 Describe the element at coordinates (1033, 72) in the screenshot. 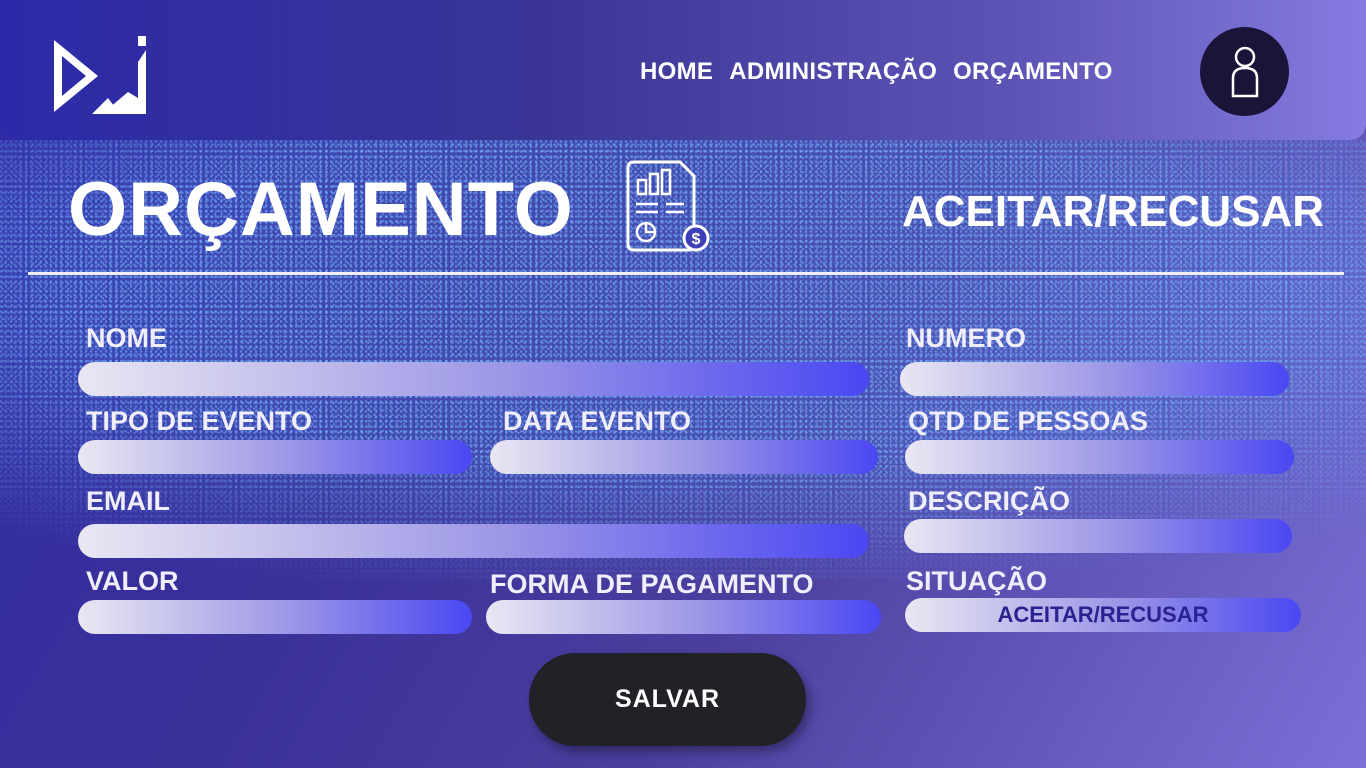

I see `nav-budget-link: ORÇAMENTO` at that location.